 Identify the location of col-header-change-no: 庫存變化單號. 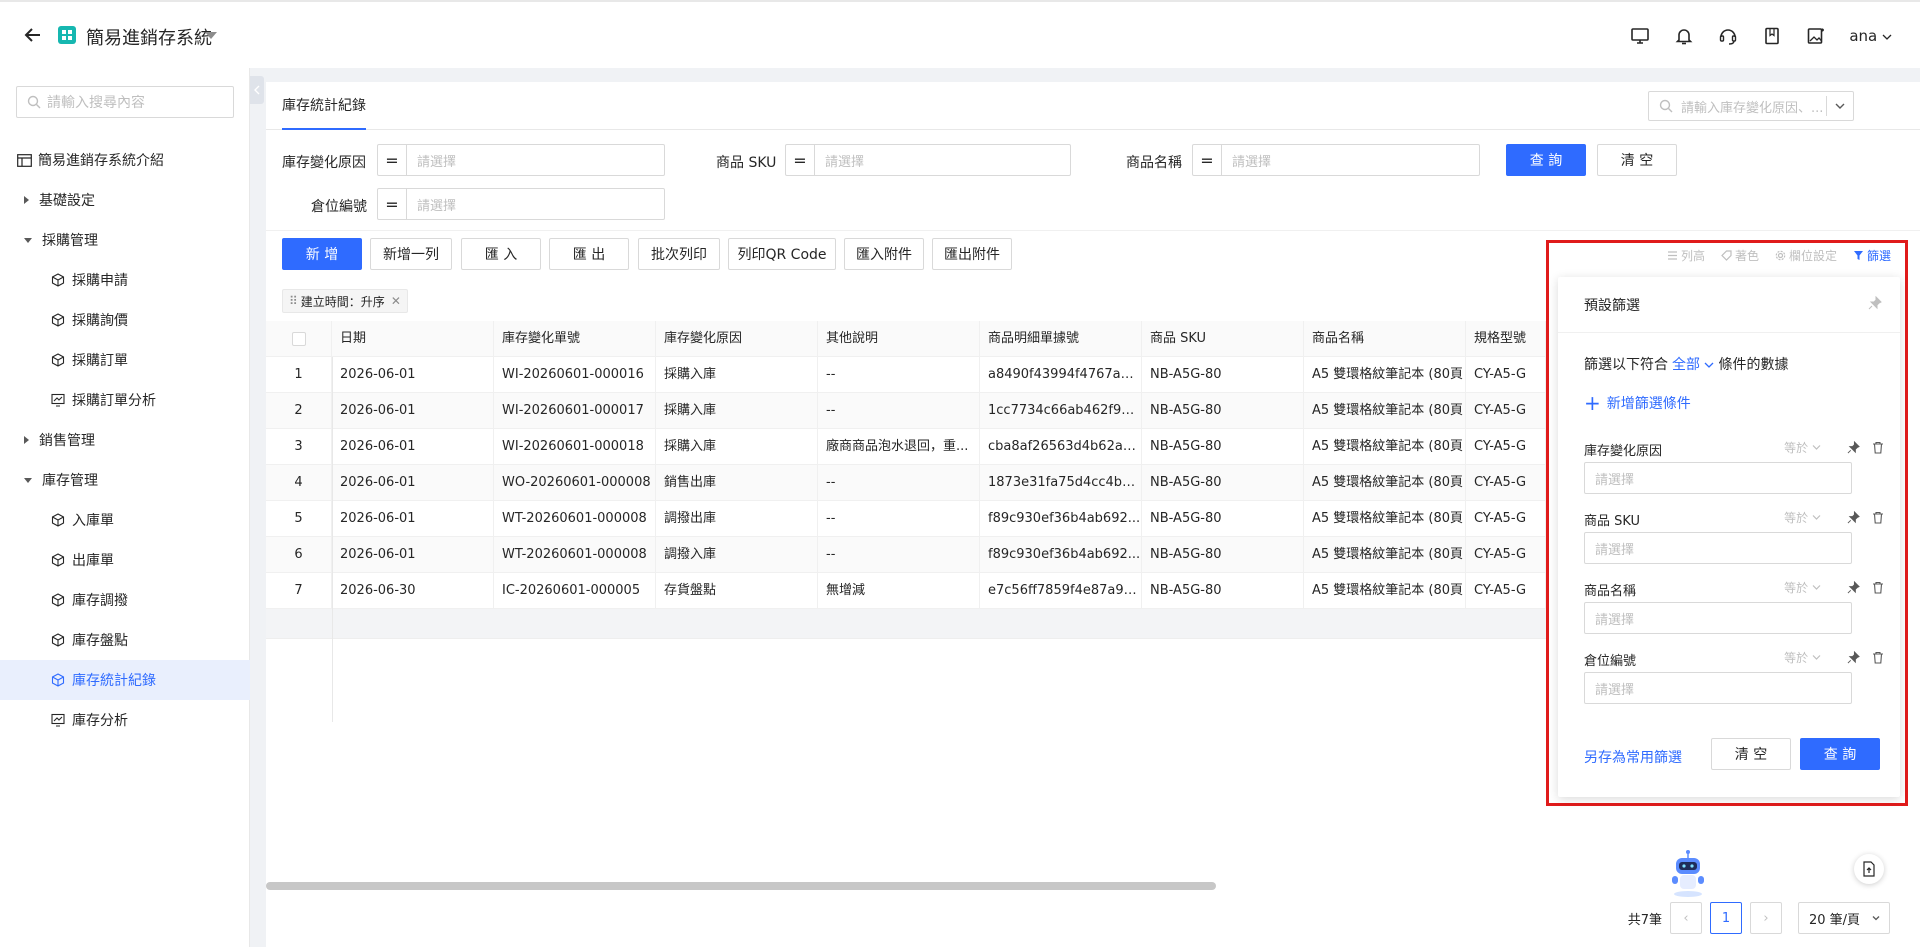
(575, 339).